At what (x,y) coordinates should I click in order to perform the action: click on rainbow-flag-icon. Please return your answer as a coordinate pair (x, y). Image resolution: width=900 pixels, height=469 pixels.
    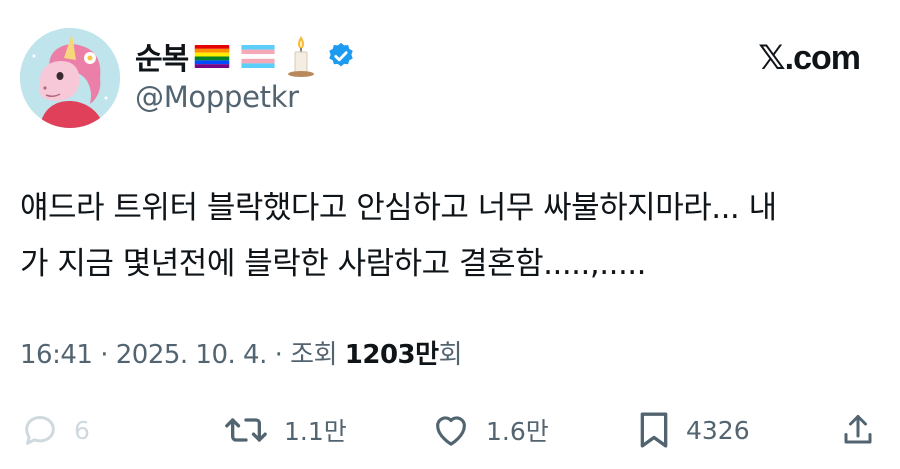
    Looking at the image, I should click on (212, 56).